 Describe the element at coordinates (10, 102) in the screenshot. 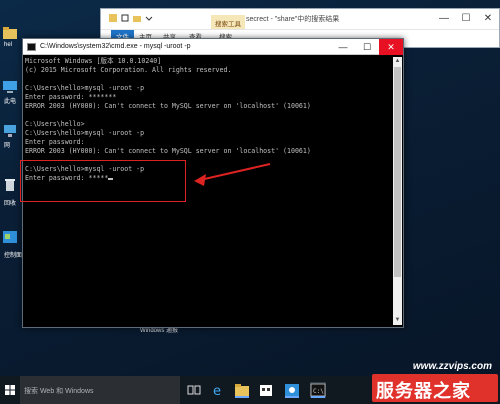

I see `desktop-icon-label: 此电` at that location.